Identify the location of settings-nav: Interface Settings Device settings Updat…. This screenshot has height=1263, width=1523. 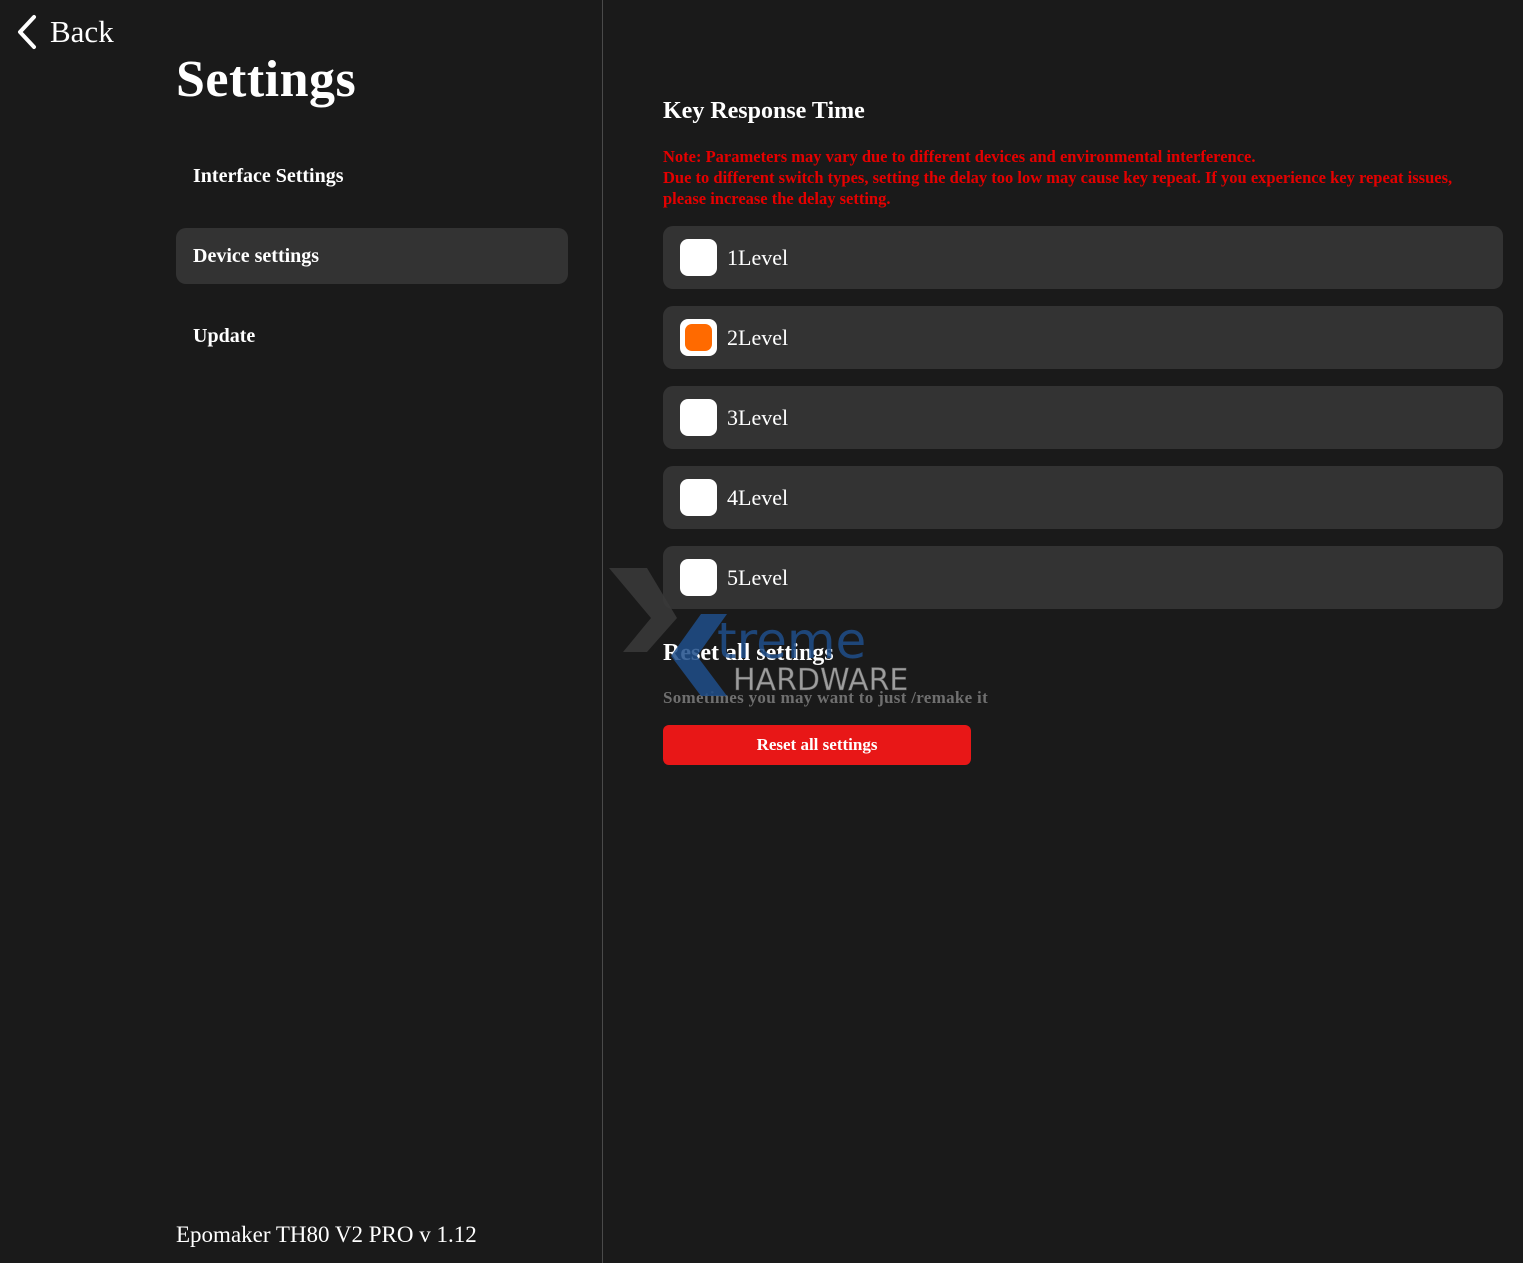
(372, 268).